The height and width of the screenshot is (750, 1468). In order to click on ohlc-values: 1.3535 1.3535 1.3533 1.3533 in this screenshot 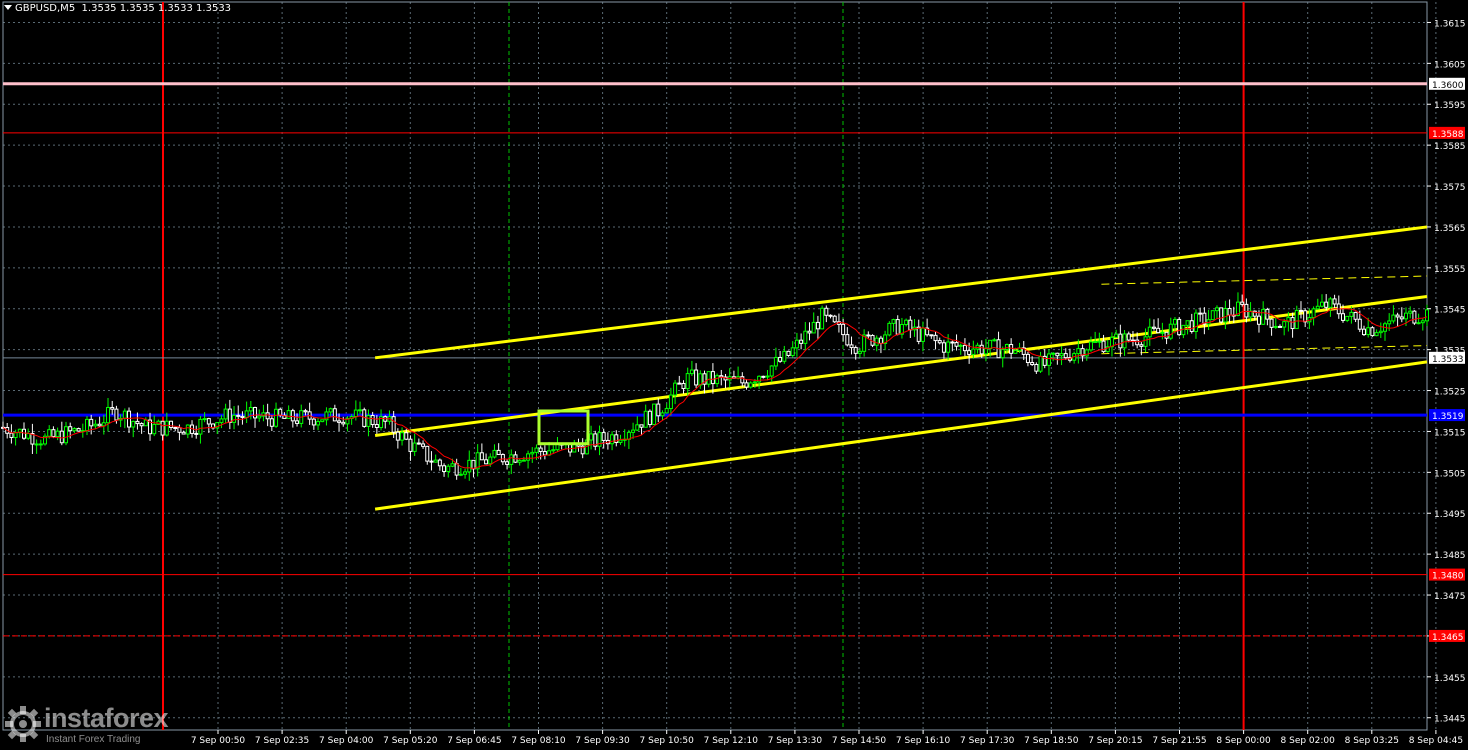, I will do `click(156, 8)`.